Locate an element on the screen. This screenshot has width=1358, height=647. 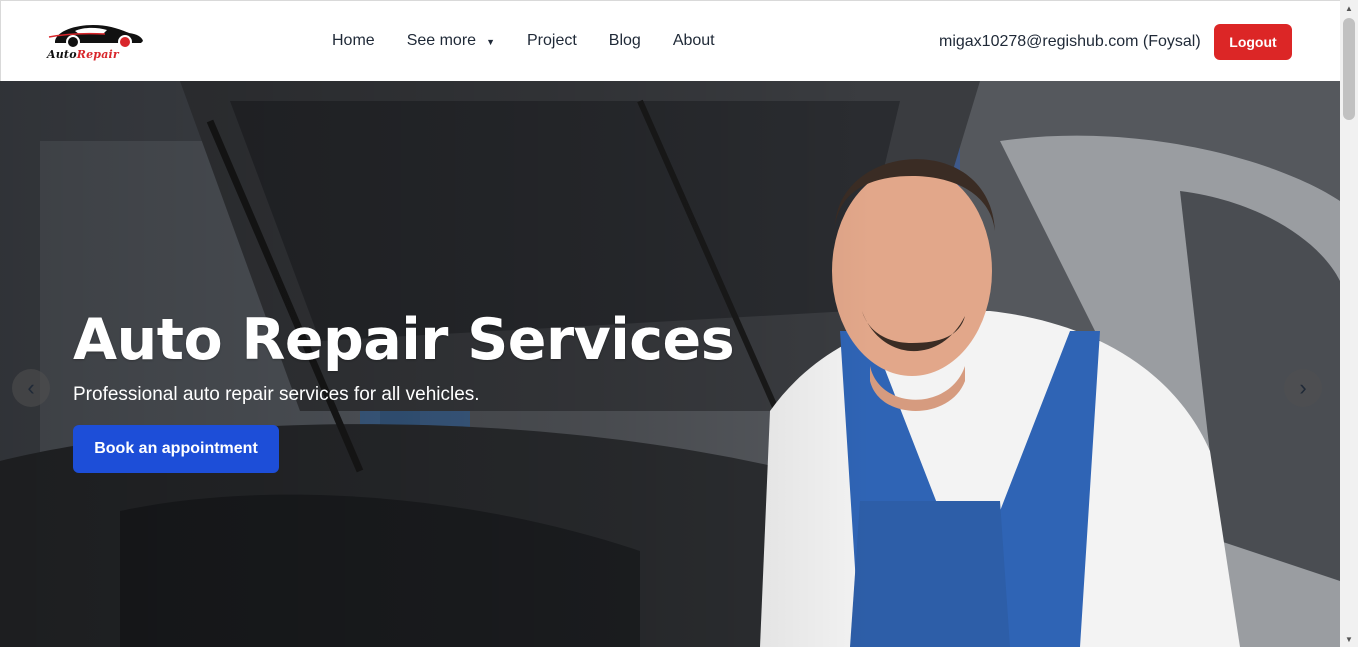
carousel-prev-button: ‹ is located at coordinates (31, 388).